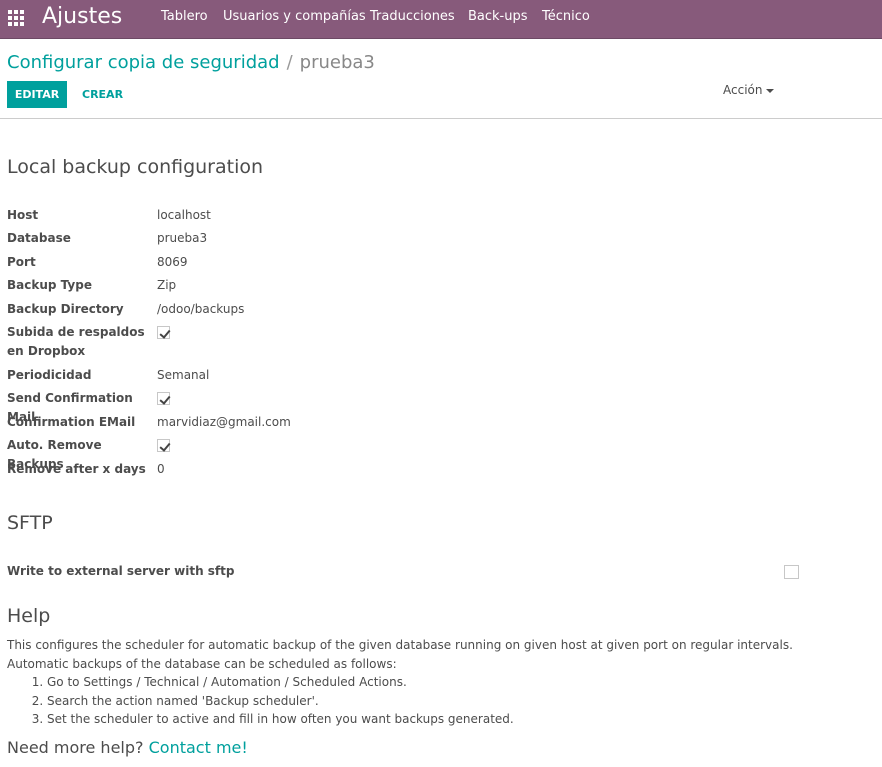  I want to click on field-label-host: Host, so click(23, 215).